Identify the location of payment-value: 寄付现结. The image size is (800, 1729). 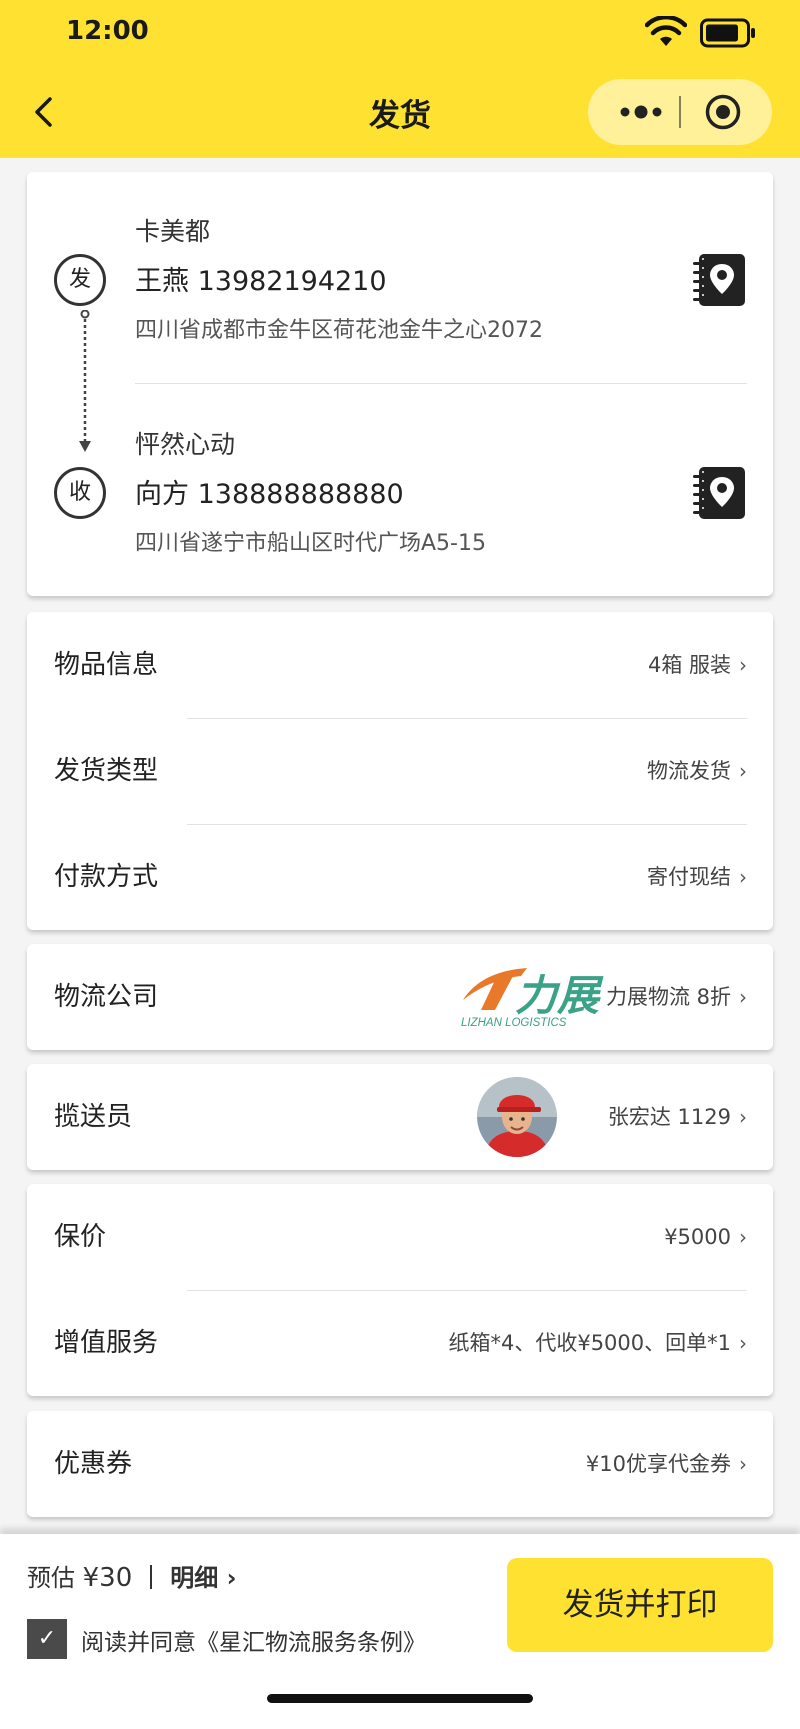
(689, 877).